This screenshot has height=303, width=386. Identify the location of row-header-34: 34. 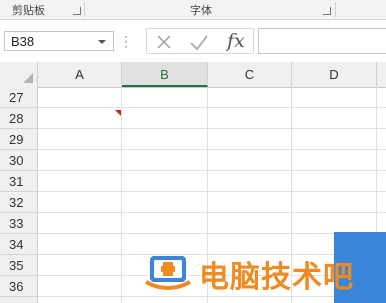
(19, 244).